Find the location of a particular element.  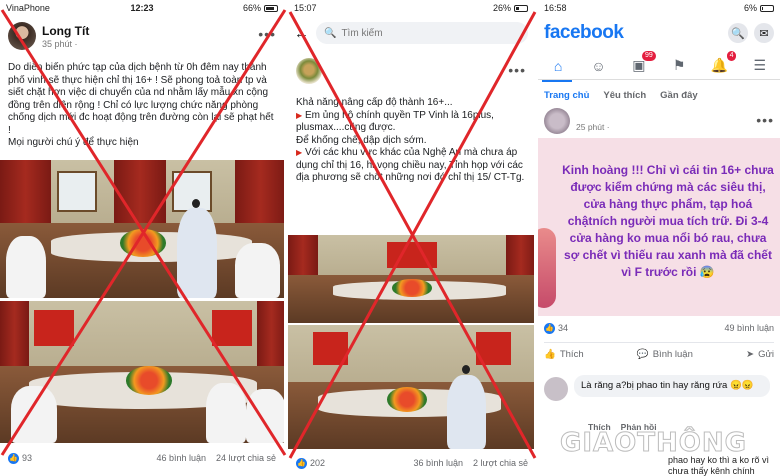

notification-badge: 4 is located at coordinates (731, 55).